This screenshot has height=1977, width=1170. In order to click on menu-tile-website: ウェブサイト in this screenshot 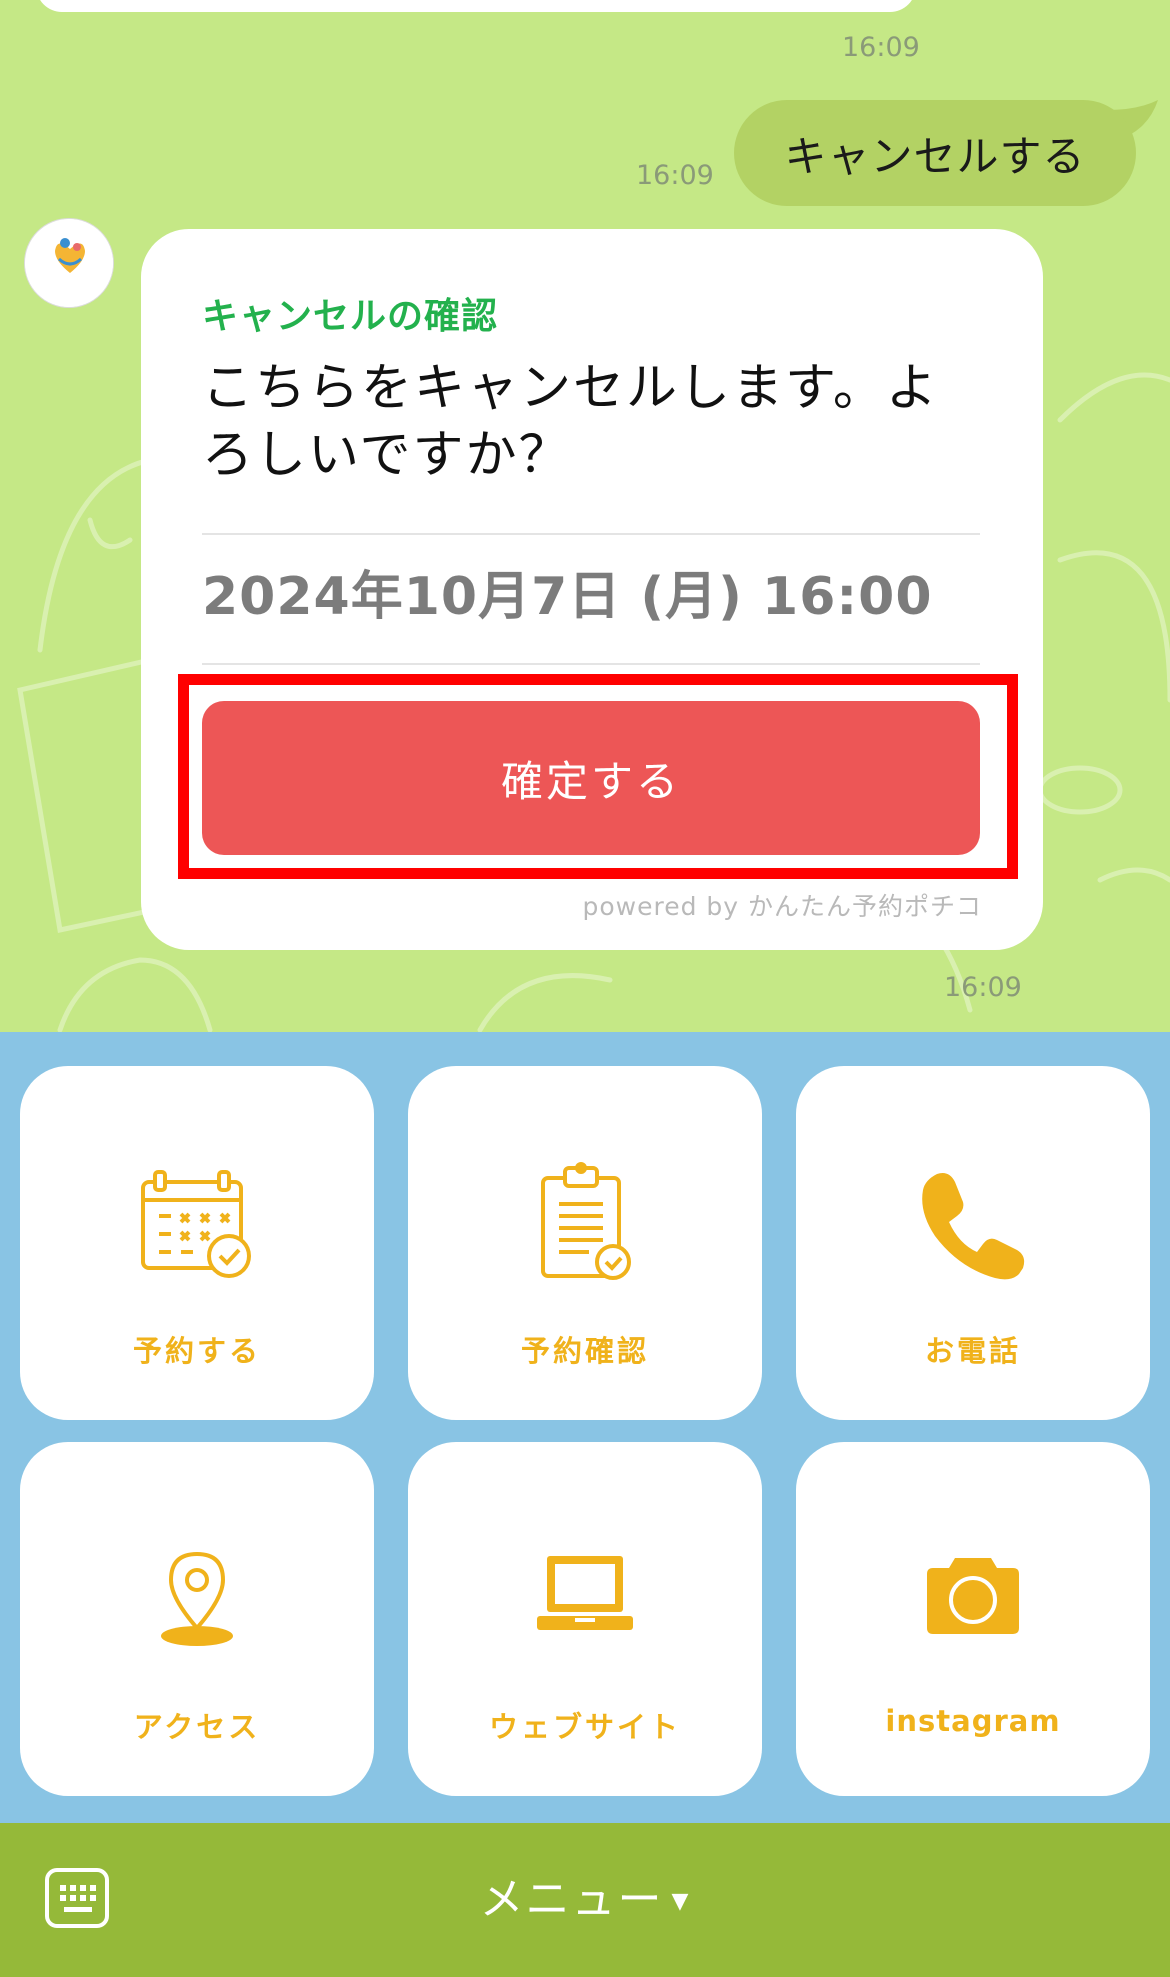, I will do `click(585, 1619)`.